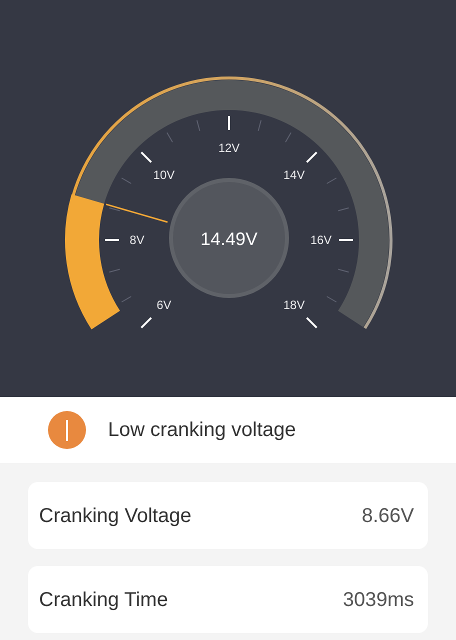  What do you see at coordinates (103, 600) in the screenshot?
I see `metric-label: Cranking Time` at bounding box center [103, 600].